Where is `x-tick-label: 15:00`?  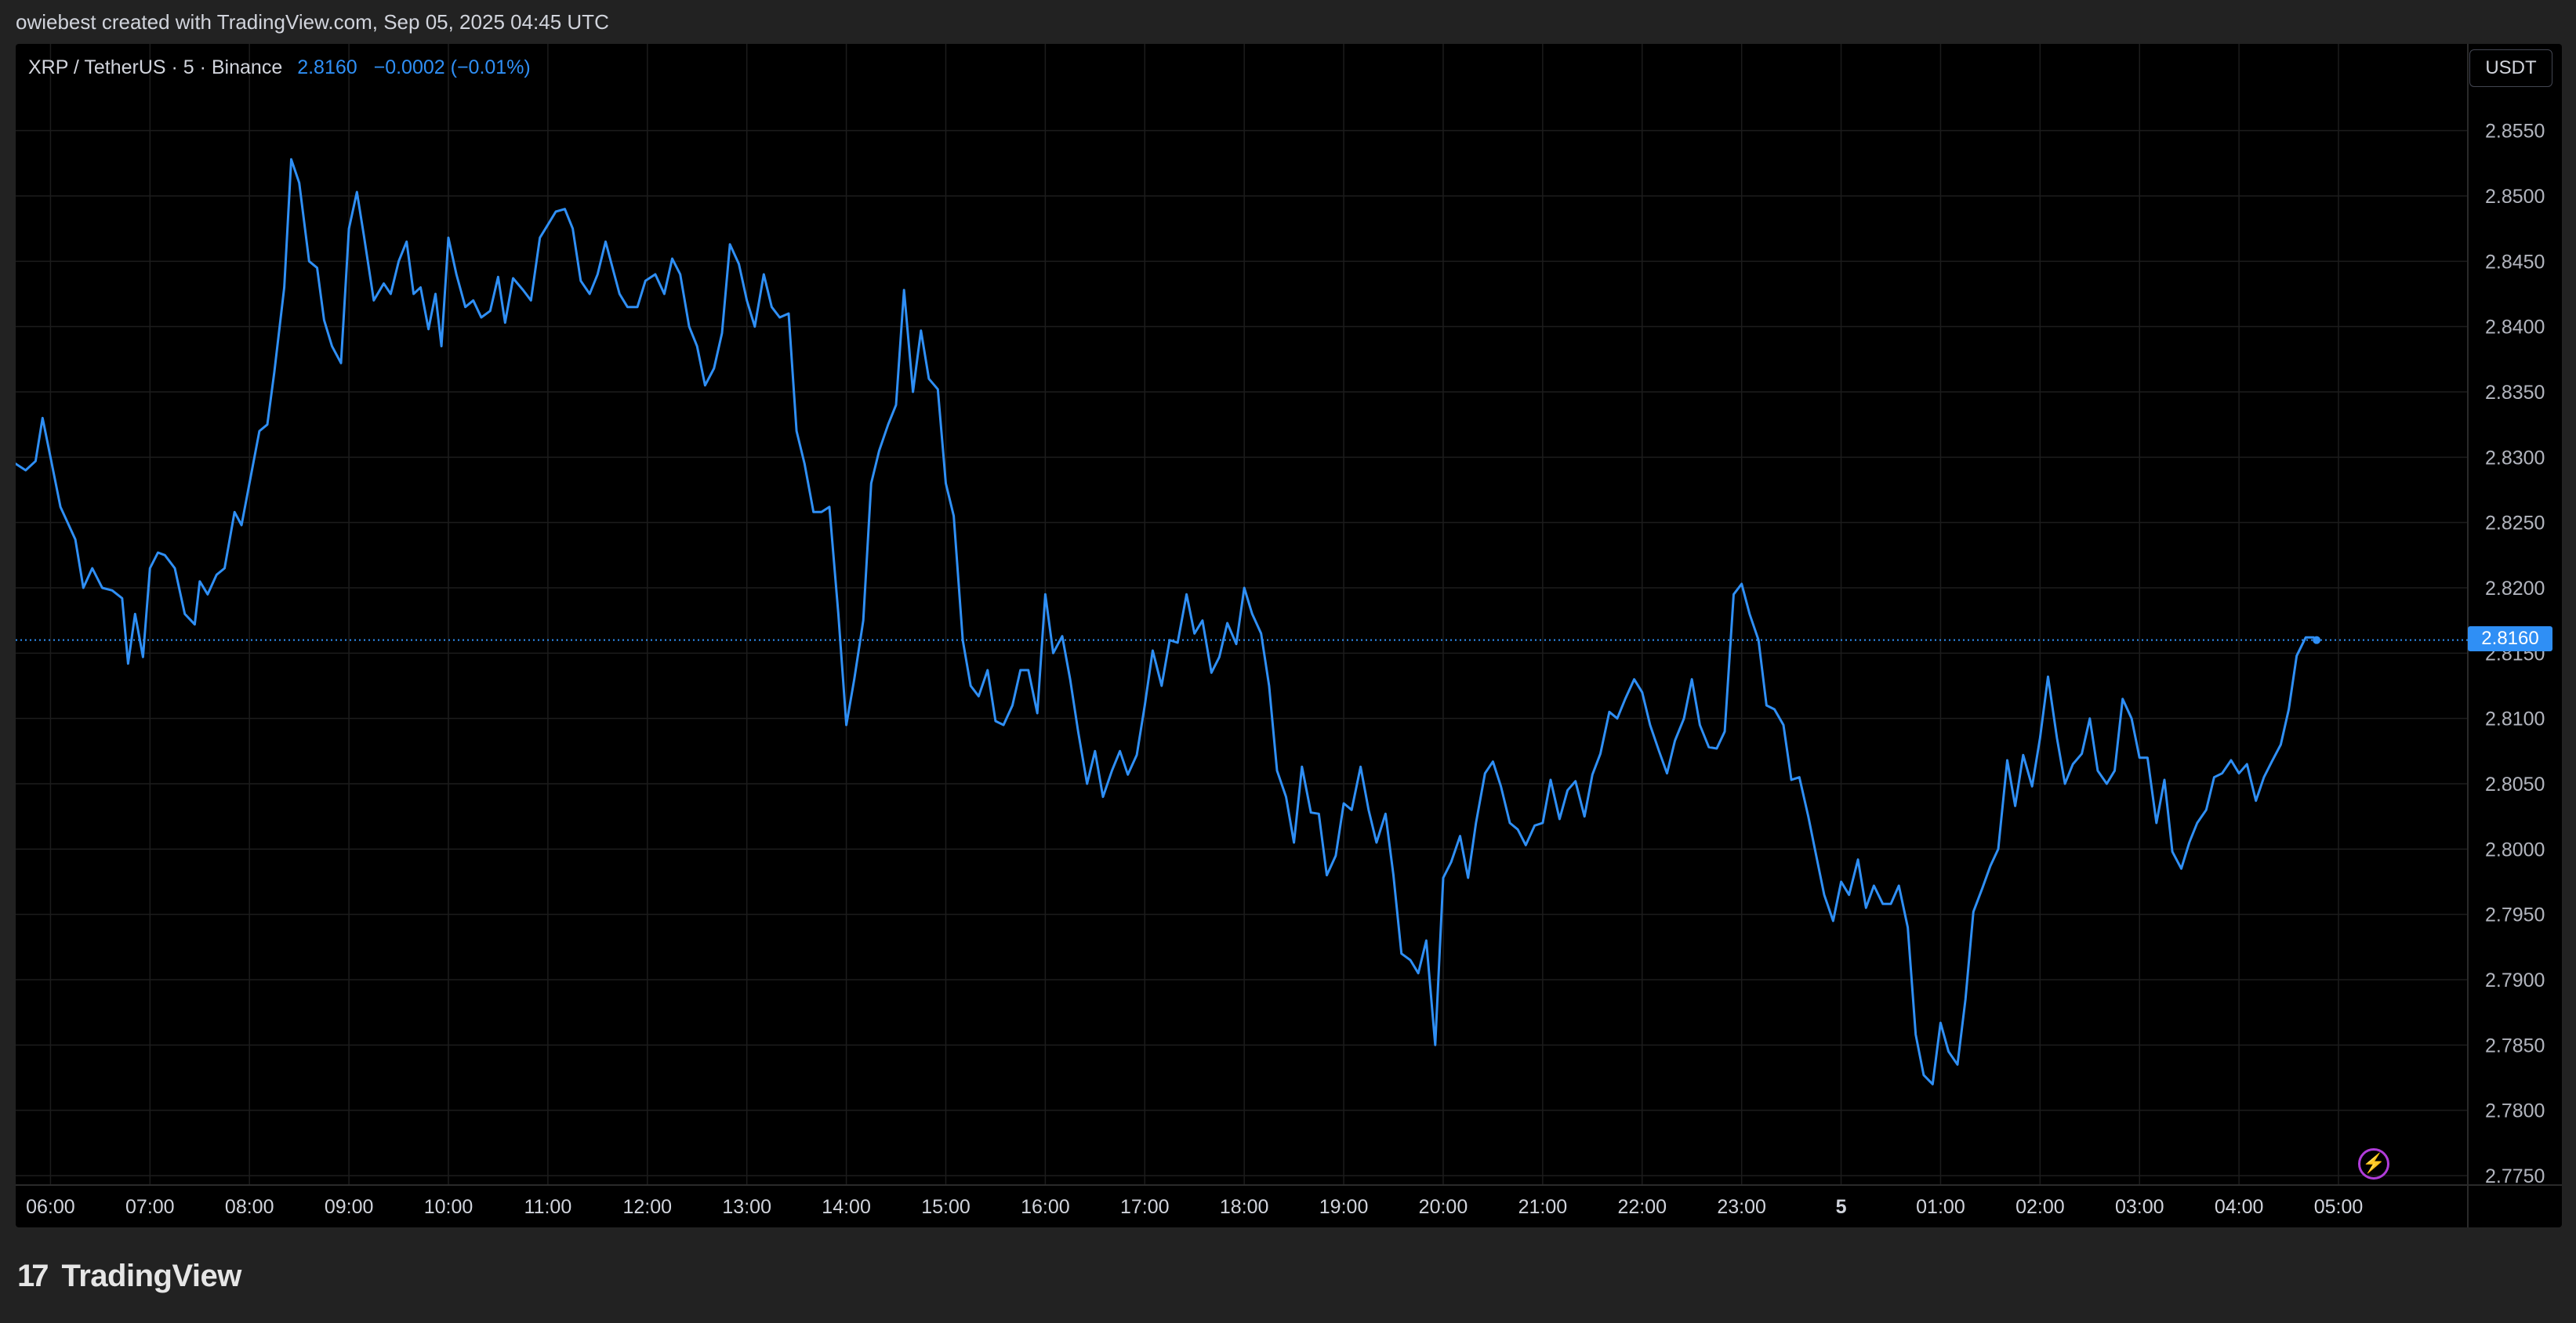
x-tick-label: 15:00 is located at coordinates (946, 1207).